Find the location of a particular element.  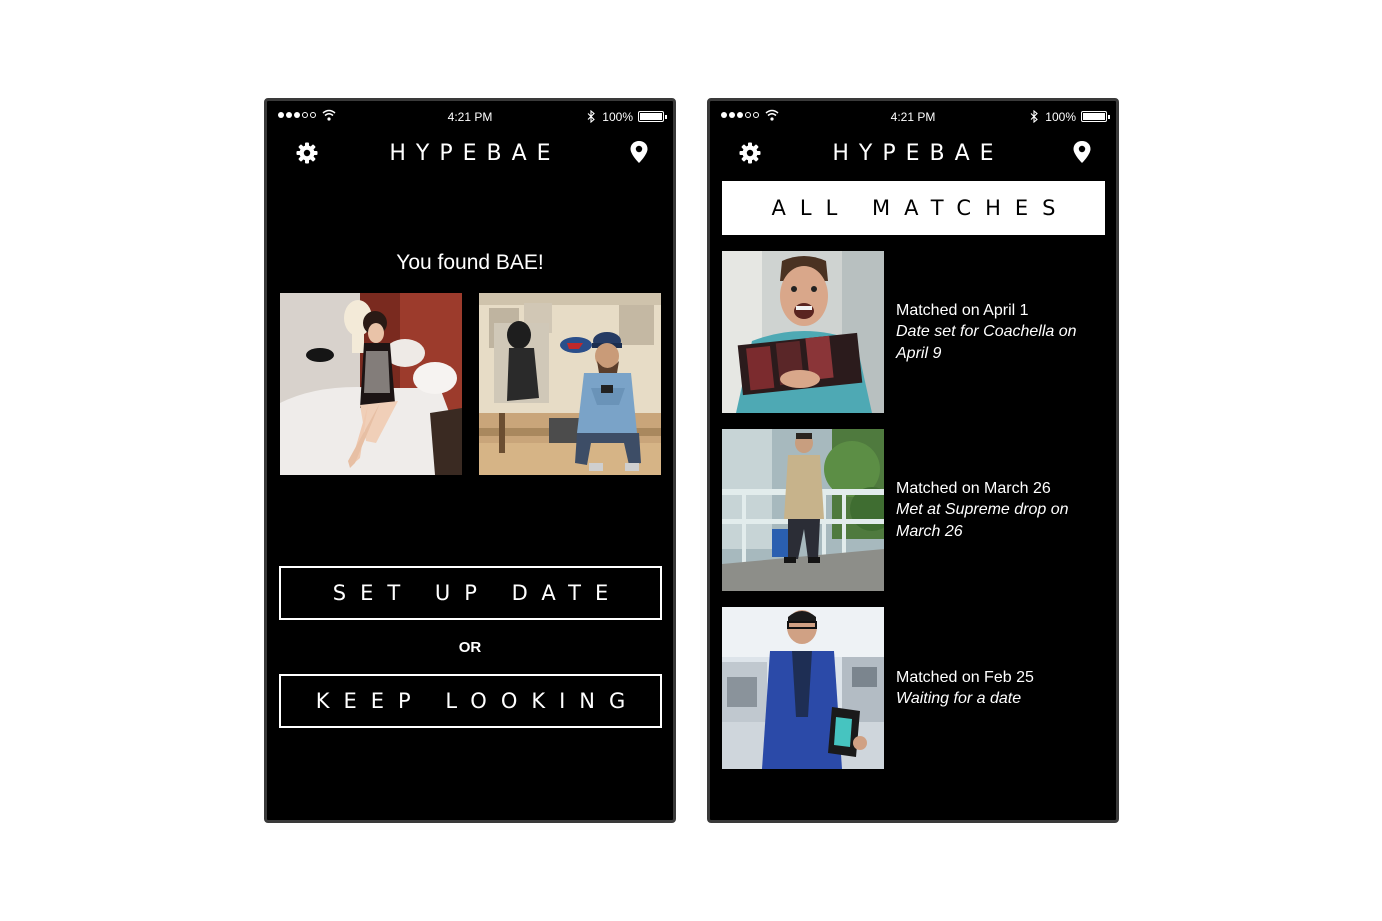

user-photo-woman is located at coordinates (371, 384).